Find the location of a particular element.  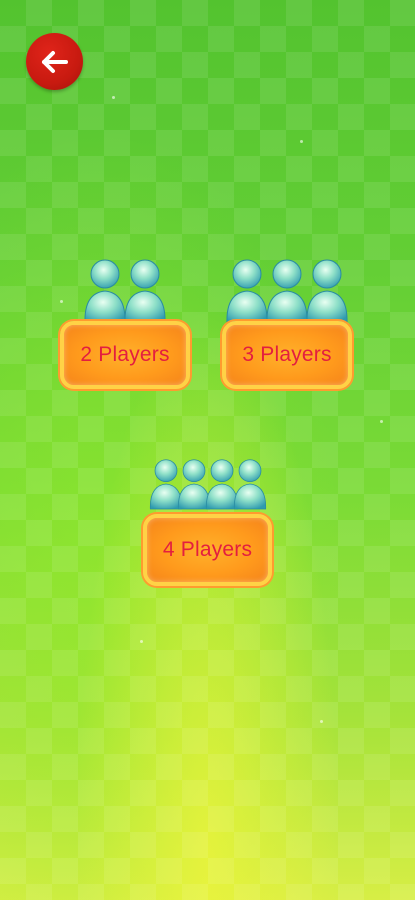

four-players-label: 4 Players is located at coordinates (207, 549).